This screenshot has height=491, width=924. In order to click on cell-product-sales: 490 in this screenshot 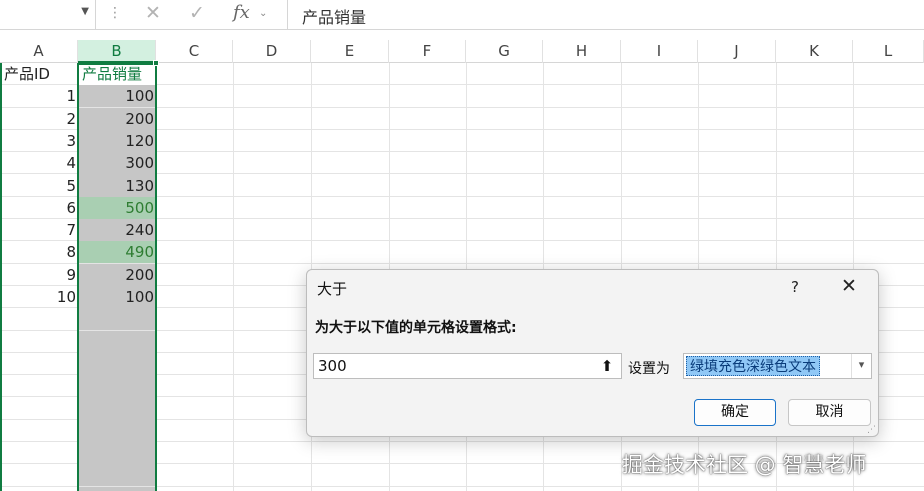, I will do `click(117, 252)`.